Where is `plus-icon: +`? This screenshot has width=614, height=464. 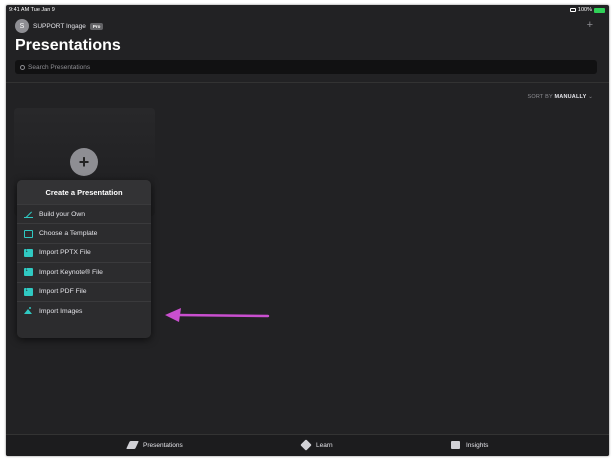
plus-icon: + is located at coordinates (590, 25).